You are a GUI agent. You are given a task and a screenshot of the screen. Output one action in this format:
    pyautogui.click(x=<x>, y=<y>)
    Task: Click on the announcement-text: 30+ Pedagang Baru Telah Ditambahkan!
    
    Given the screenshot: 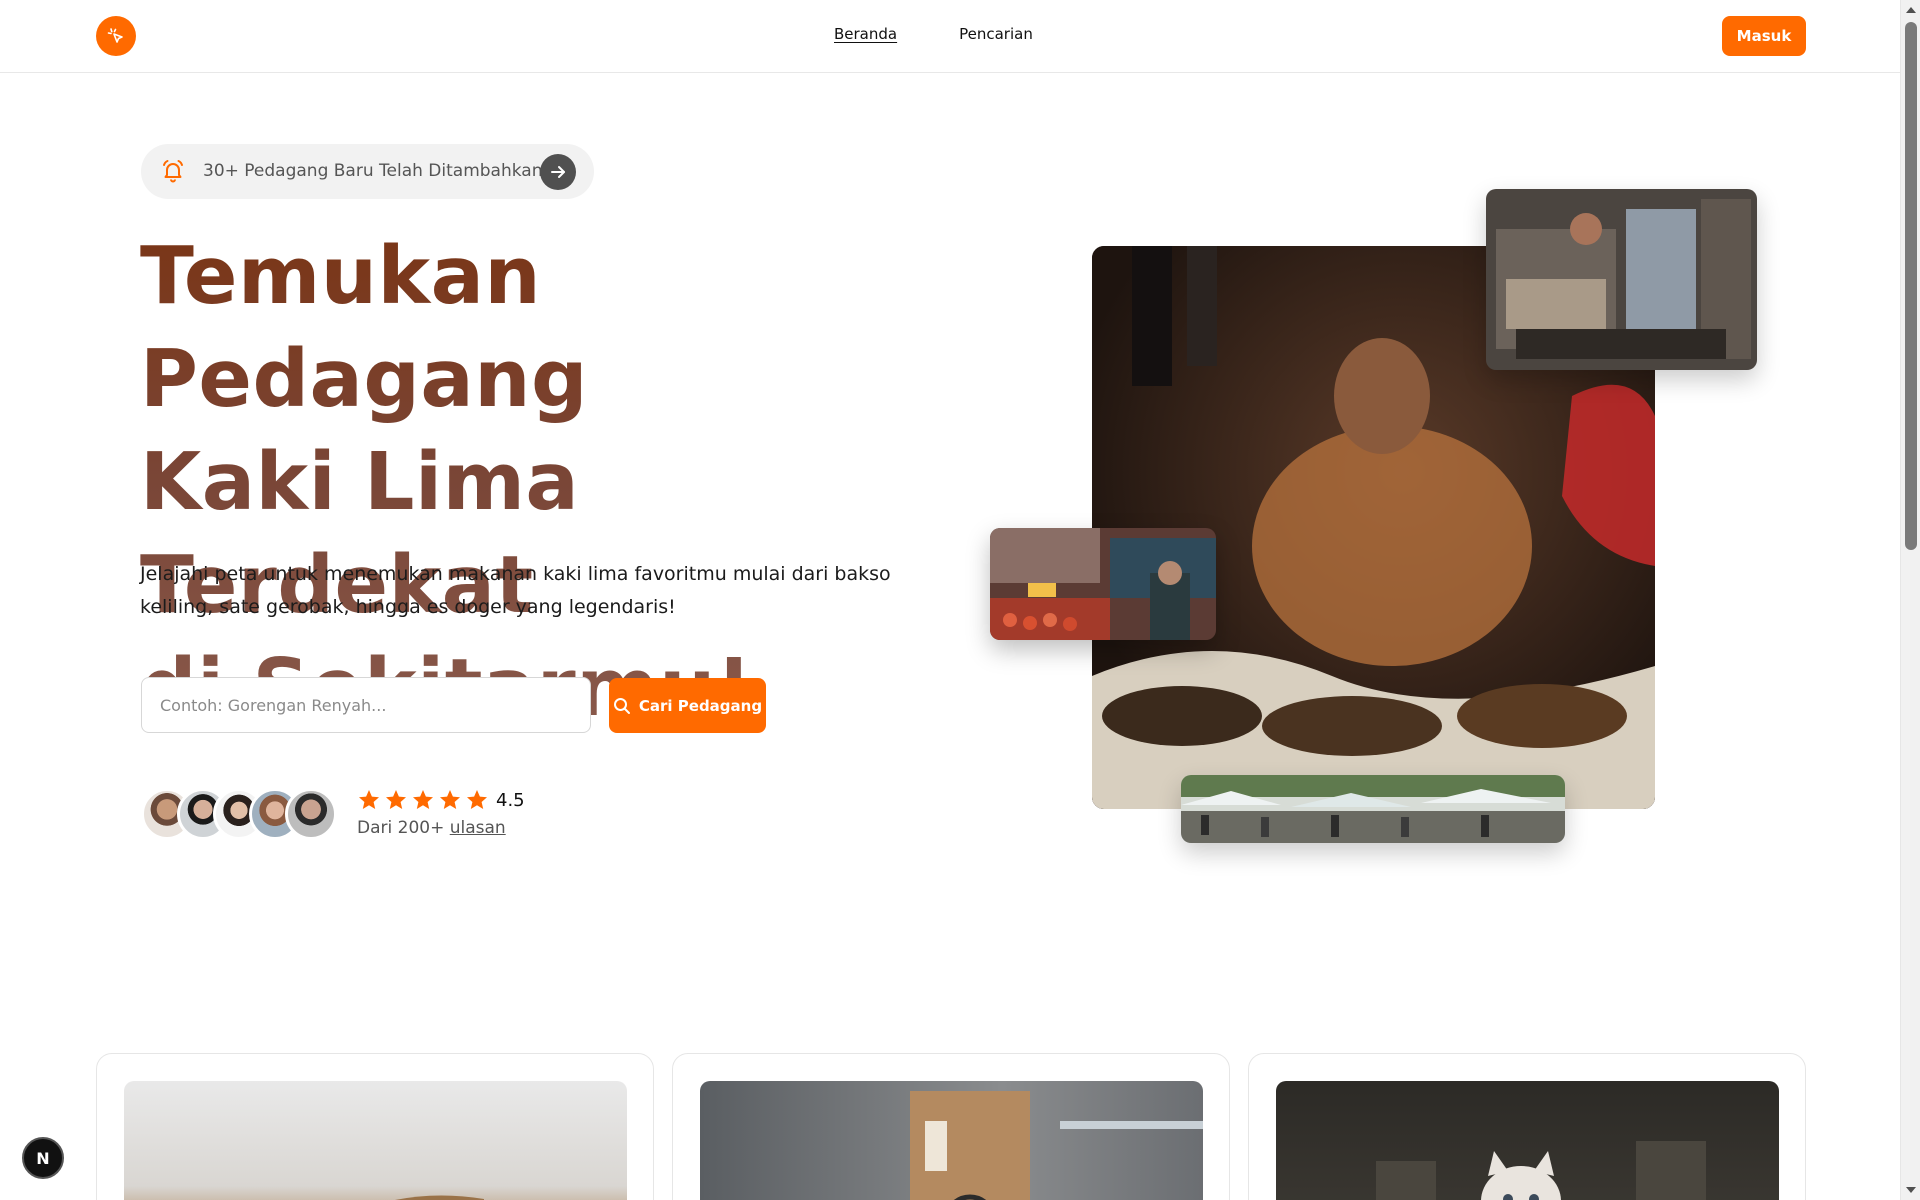 What is the action you would take?
    pyautogui.click(x=376, y=171)
    